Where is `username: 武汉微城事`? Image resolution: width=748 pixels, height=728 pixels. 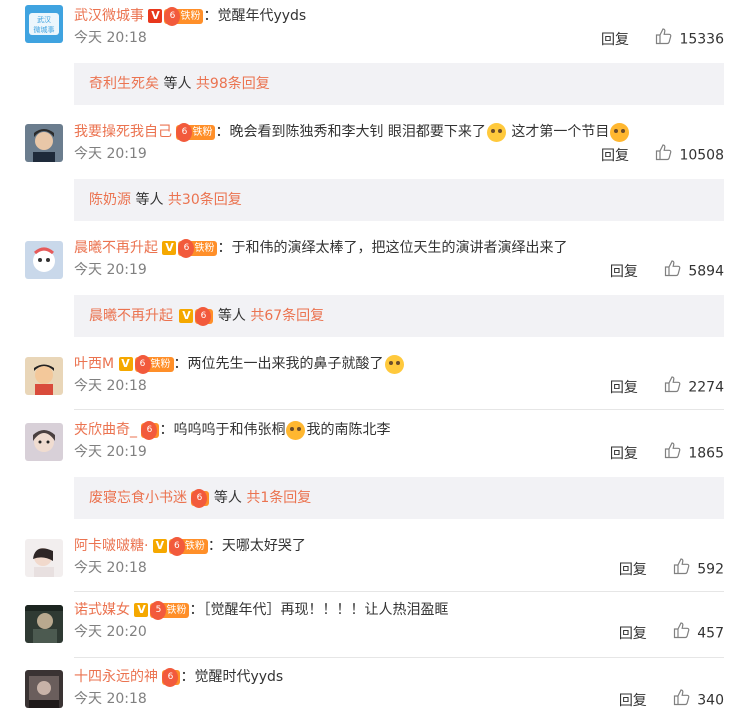
username: 武汉微城事 is located at coordinates (109, 16).